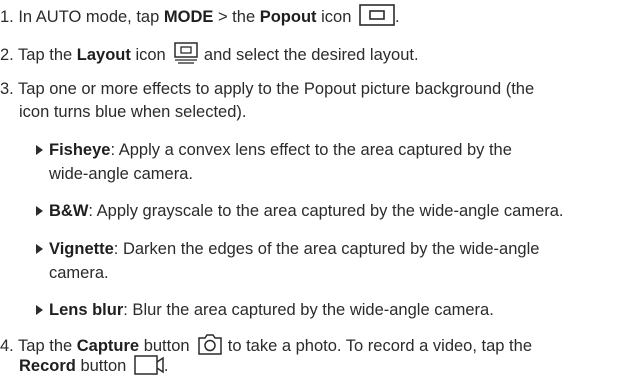 The width and height of the screenshot is (634, 380). I want to click on record-label: Record, so click(47, 366).